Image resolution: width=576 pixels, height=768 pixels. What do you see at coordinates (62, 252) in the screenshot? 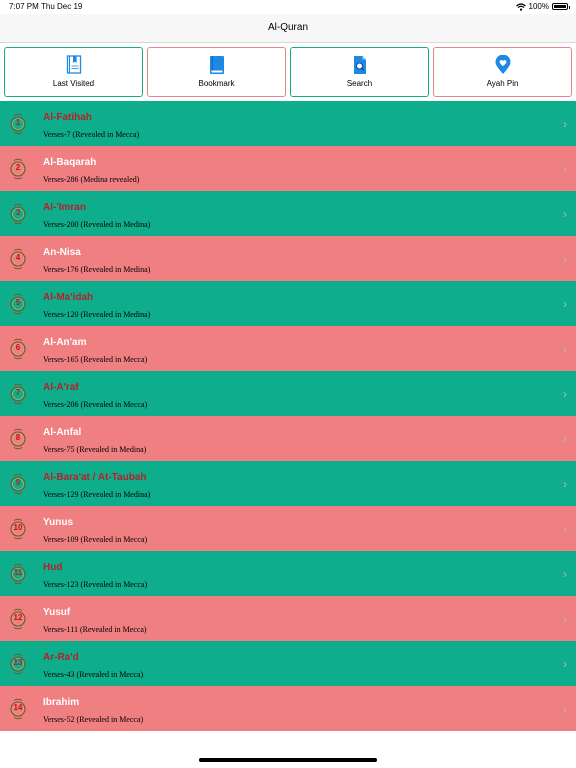
I see `surah-name: An-Nisa` at bounding box center [62, 252].